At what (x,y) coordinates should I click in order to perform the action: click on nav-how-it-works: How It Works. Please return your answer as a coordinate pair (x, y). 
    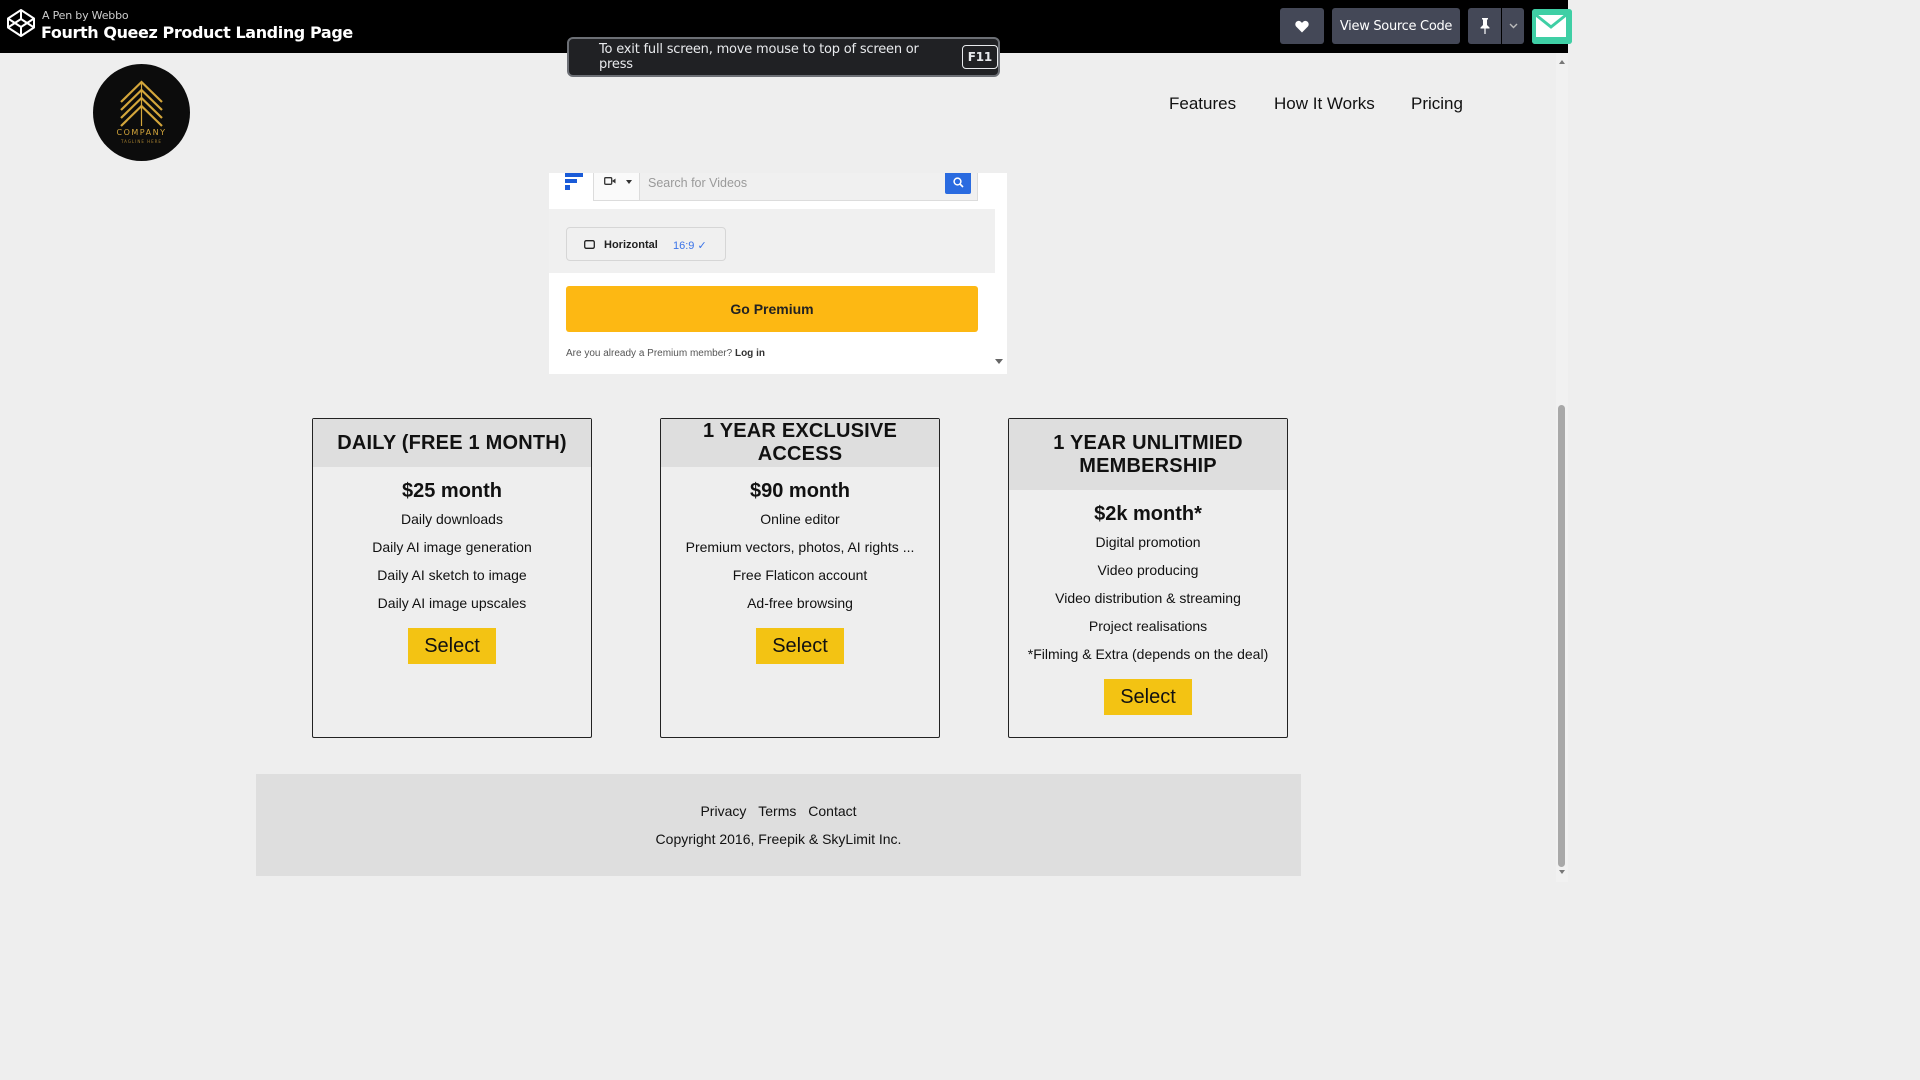
    Looking at the image, I should click on (1324, 104).